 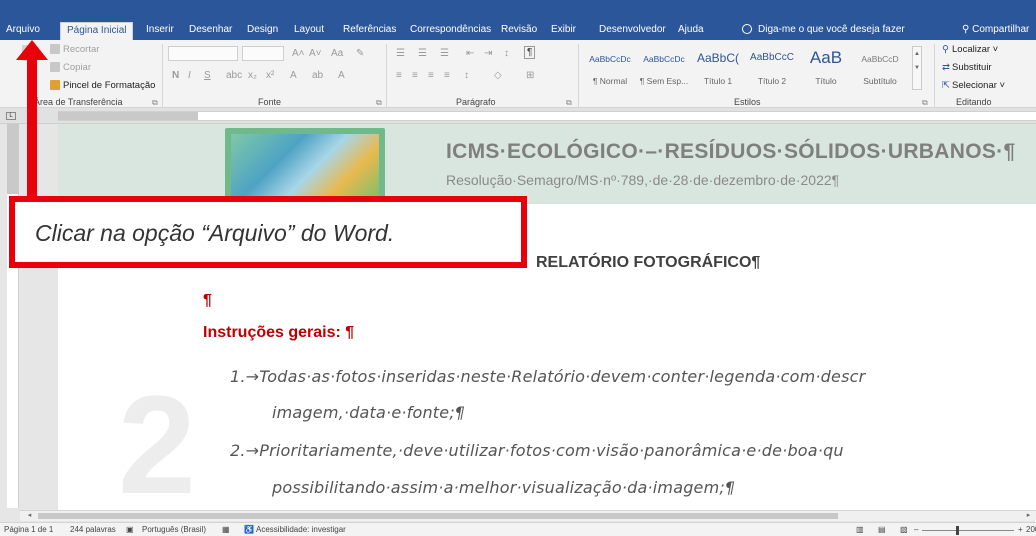 I want to click on editing-group-label: Editando, so click(x=974, y=102).